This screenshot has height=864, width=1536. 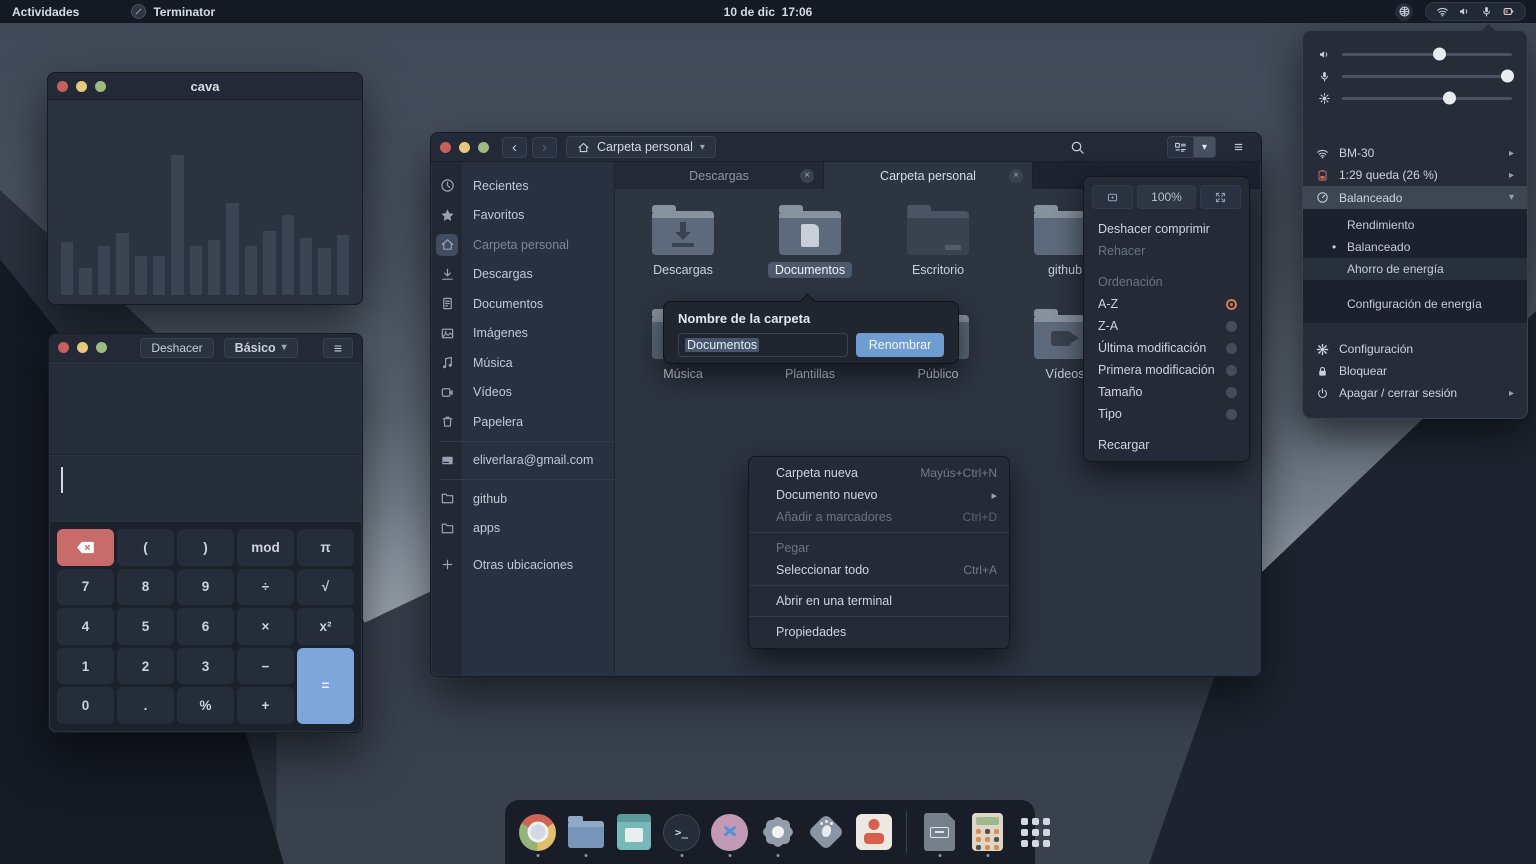 What do you see at coordinates (873, 832) in the screenshot?
I see `dock-item-media-app` at bounding box center [873, 832].